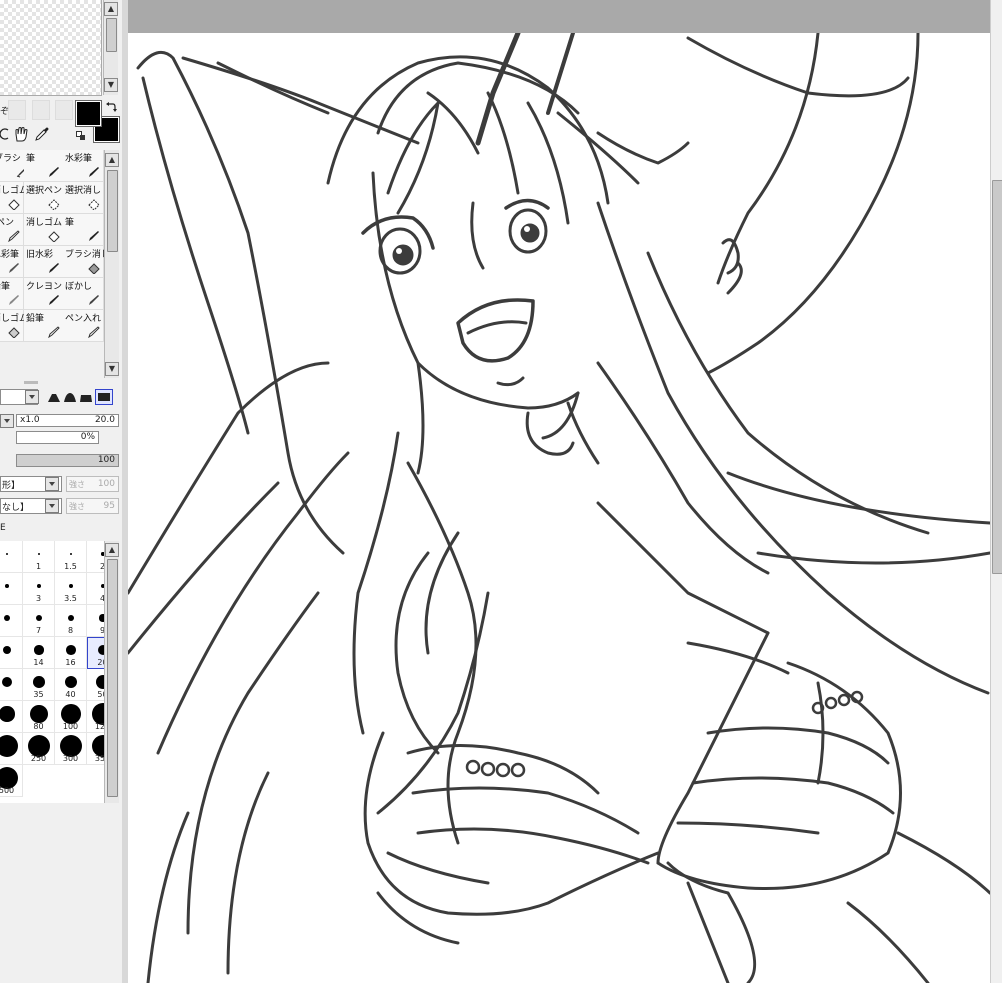 The height and width of the screenshot is (983, 1002). I want to click on eyedropper-icon, so click(42, 134).